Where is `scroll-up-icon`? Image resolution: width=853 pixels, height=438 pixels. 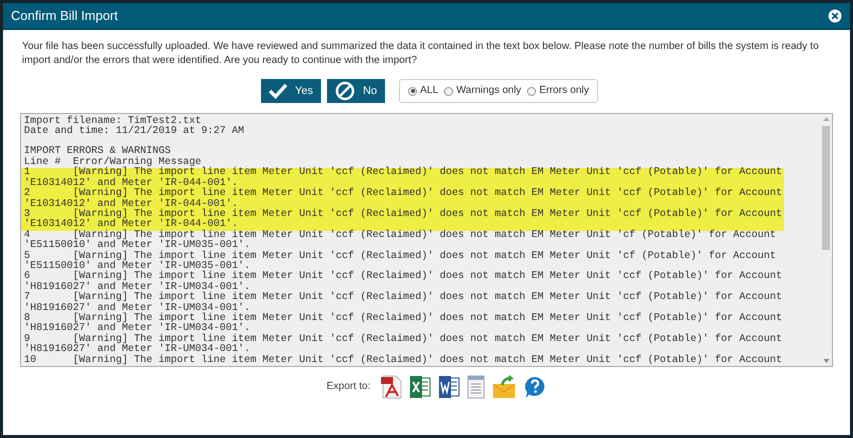
scroll-up-icon is located at coordinates (826, 119).